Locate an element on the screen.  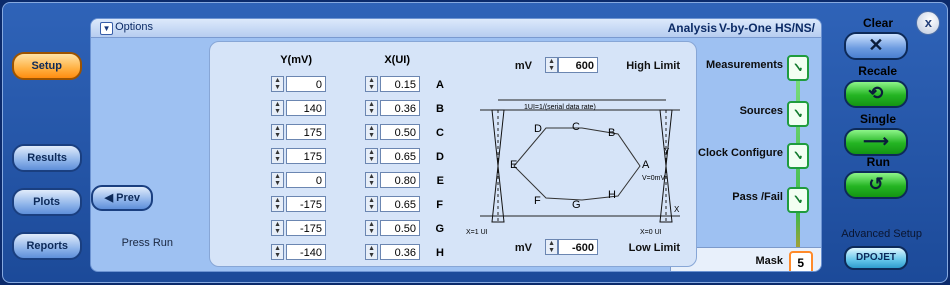
y-axis-label: Y is located at coordinates (667, 151).